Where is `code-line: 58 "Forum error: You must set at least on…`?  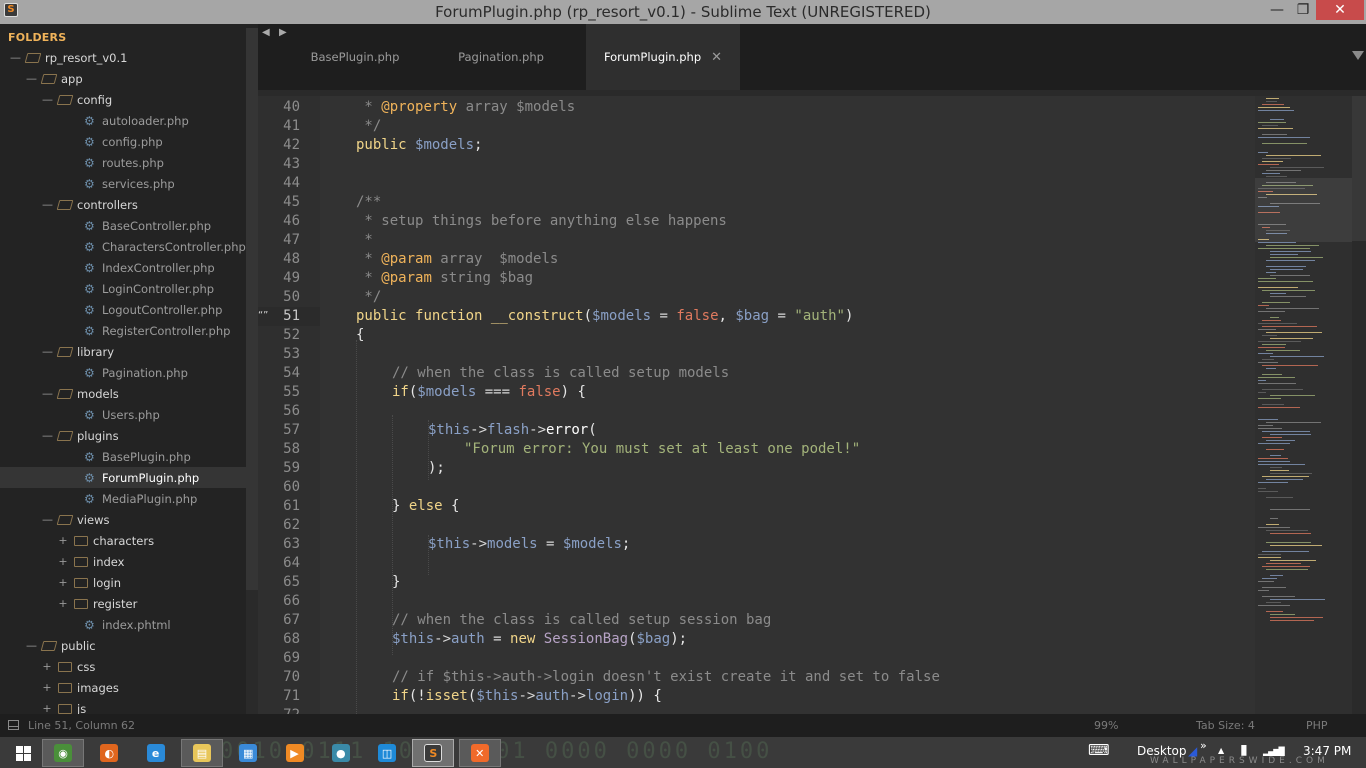
code-line: 58 "Forum error: You must set at least on… is located at coordinates (812, 449).